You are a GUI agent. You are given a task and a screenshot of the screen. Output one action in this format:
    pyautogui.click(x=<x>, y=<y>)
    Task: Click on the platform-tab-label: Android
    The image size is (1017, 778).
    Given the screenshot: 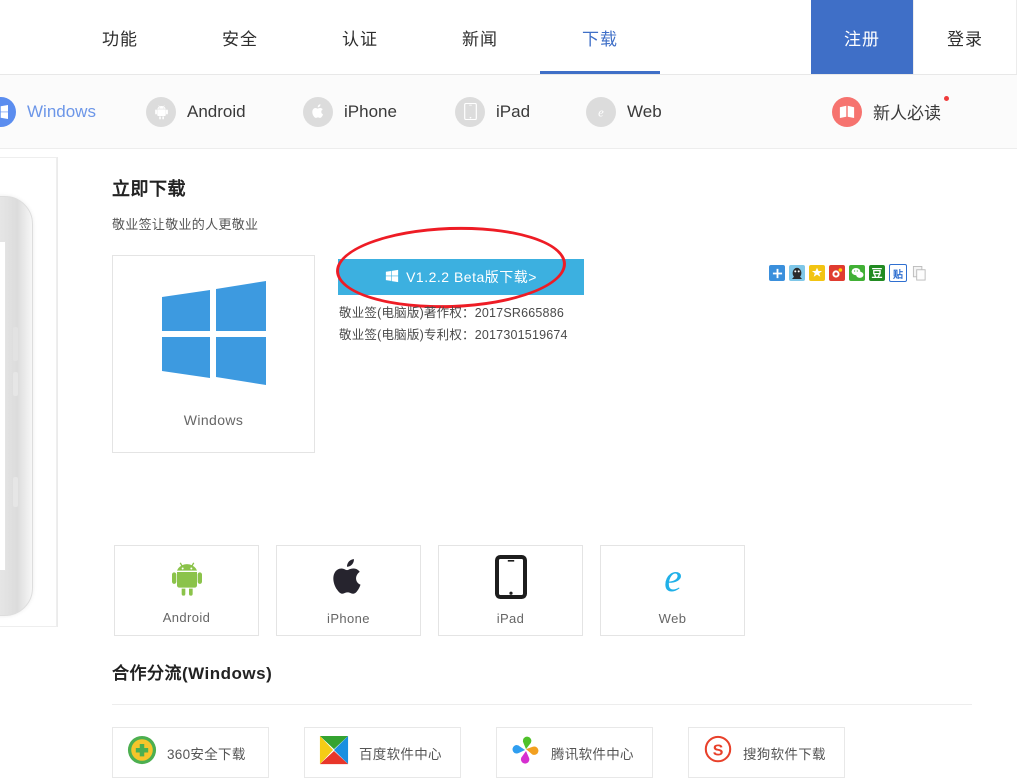 What is the action you would take?
    pyautogui.click(x=216, y=111)
    